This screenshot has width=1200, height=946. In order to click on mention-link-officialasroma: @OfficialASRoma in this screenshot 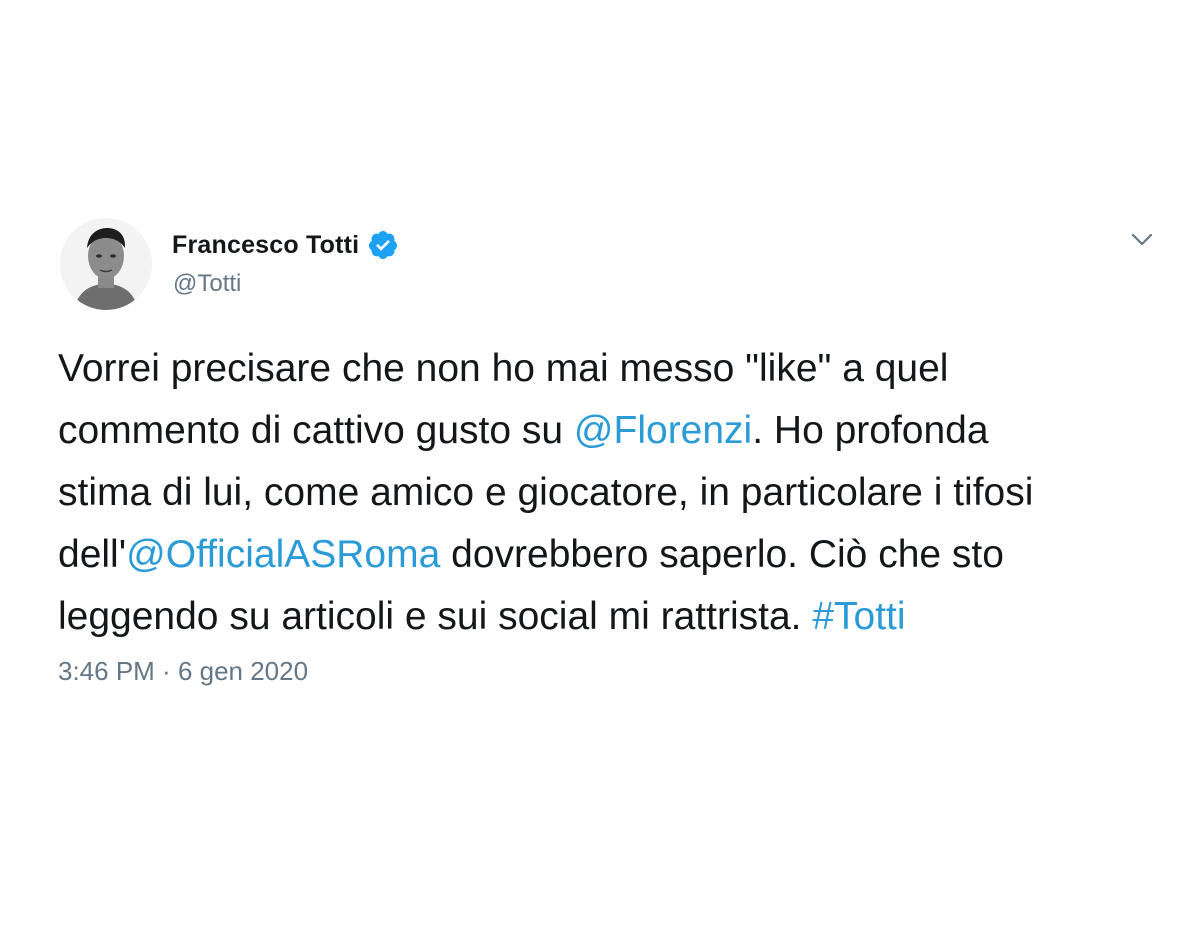, I will do `click(283, 554)`.